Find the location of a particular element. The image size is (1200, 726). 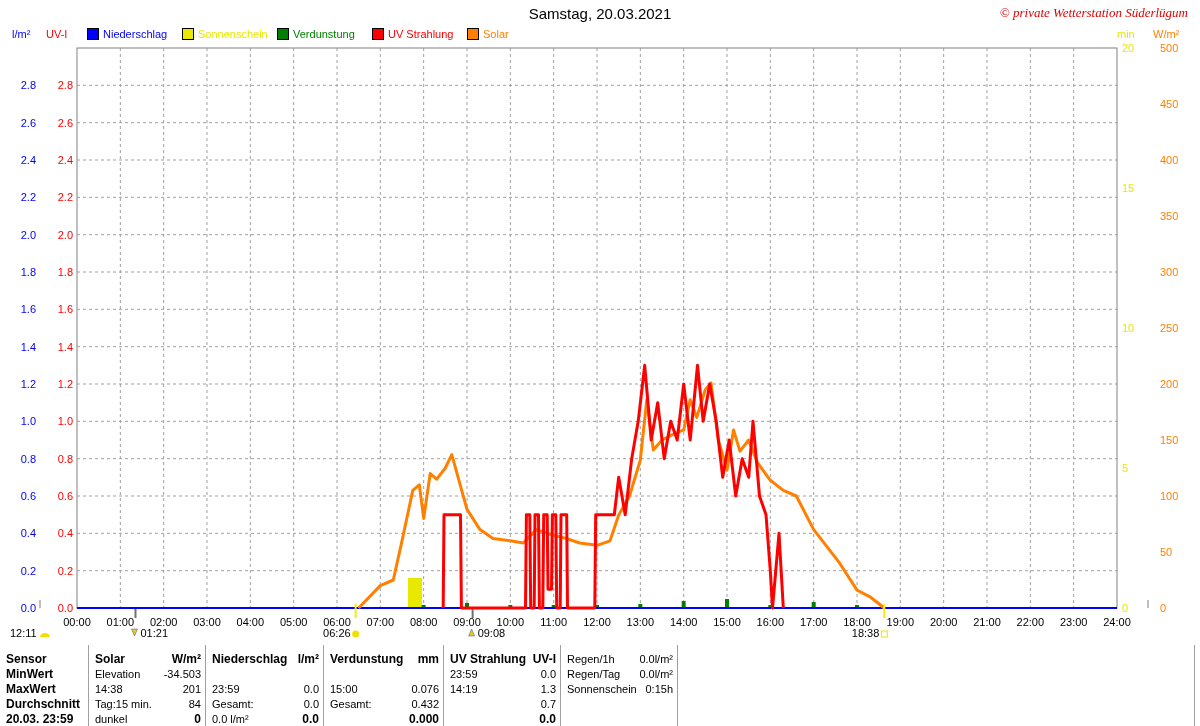

axis-label: 03:00 is located at coordinates (207, 622).